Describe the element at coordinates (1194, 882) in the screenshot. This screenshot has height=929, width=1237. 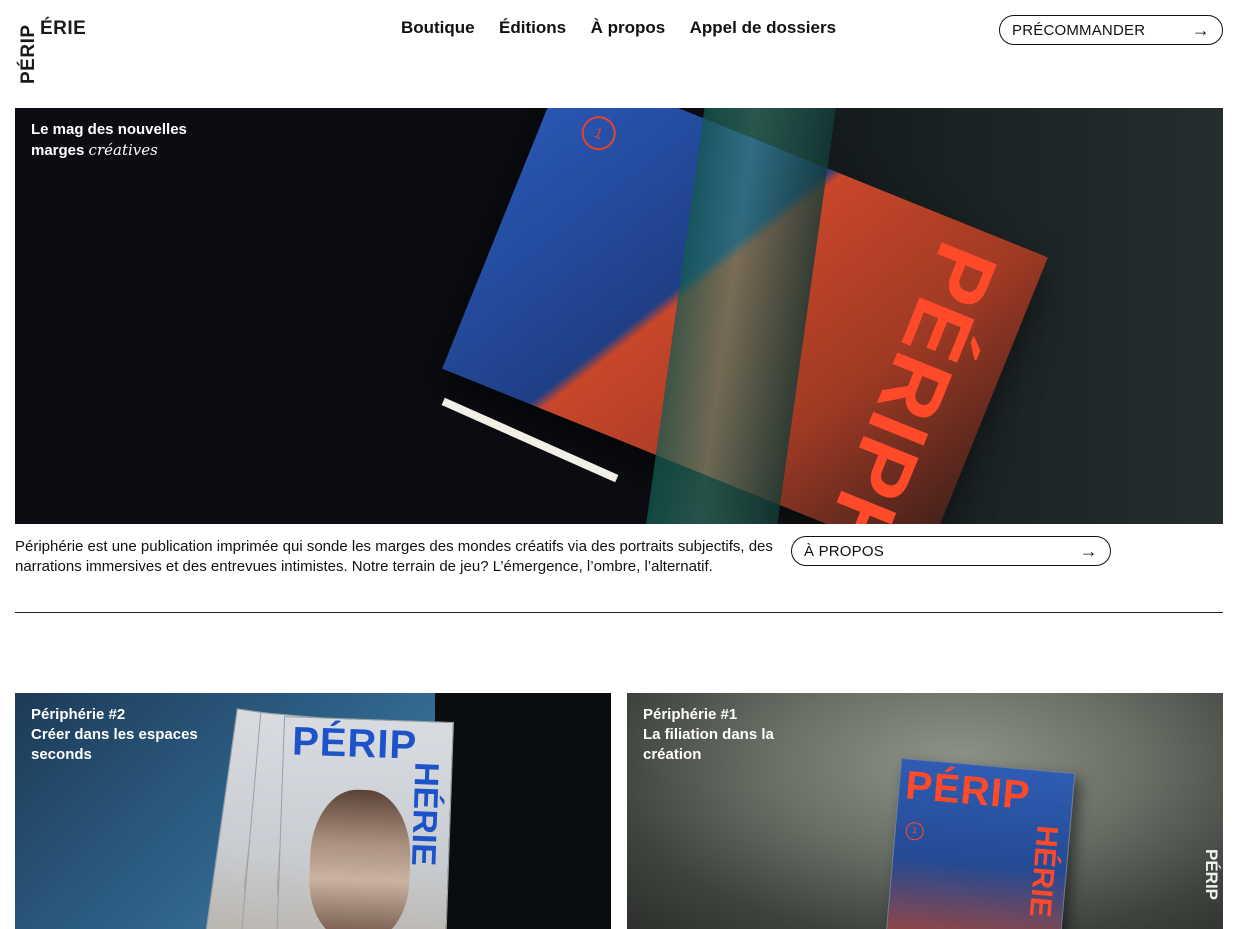
I see `logo-stamp-icon: PÉRIP` at that location.